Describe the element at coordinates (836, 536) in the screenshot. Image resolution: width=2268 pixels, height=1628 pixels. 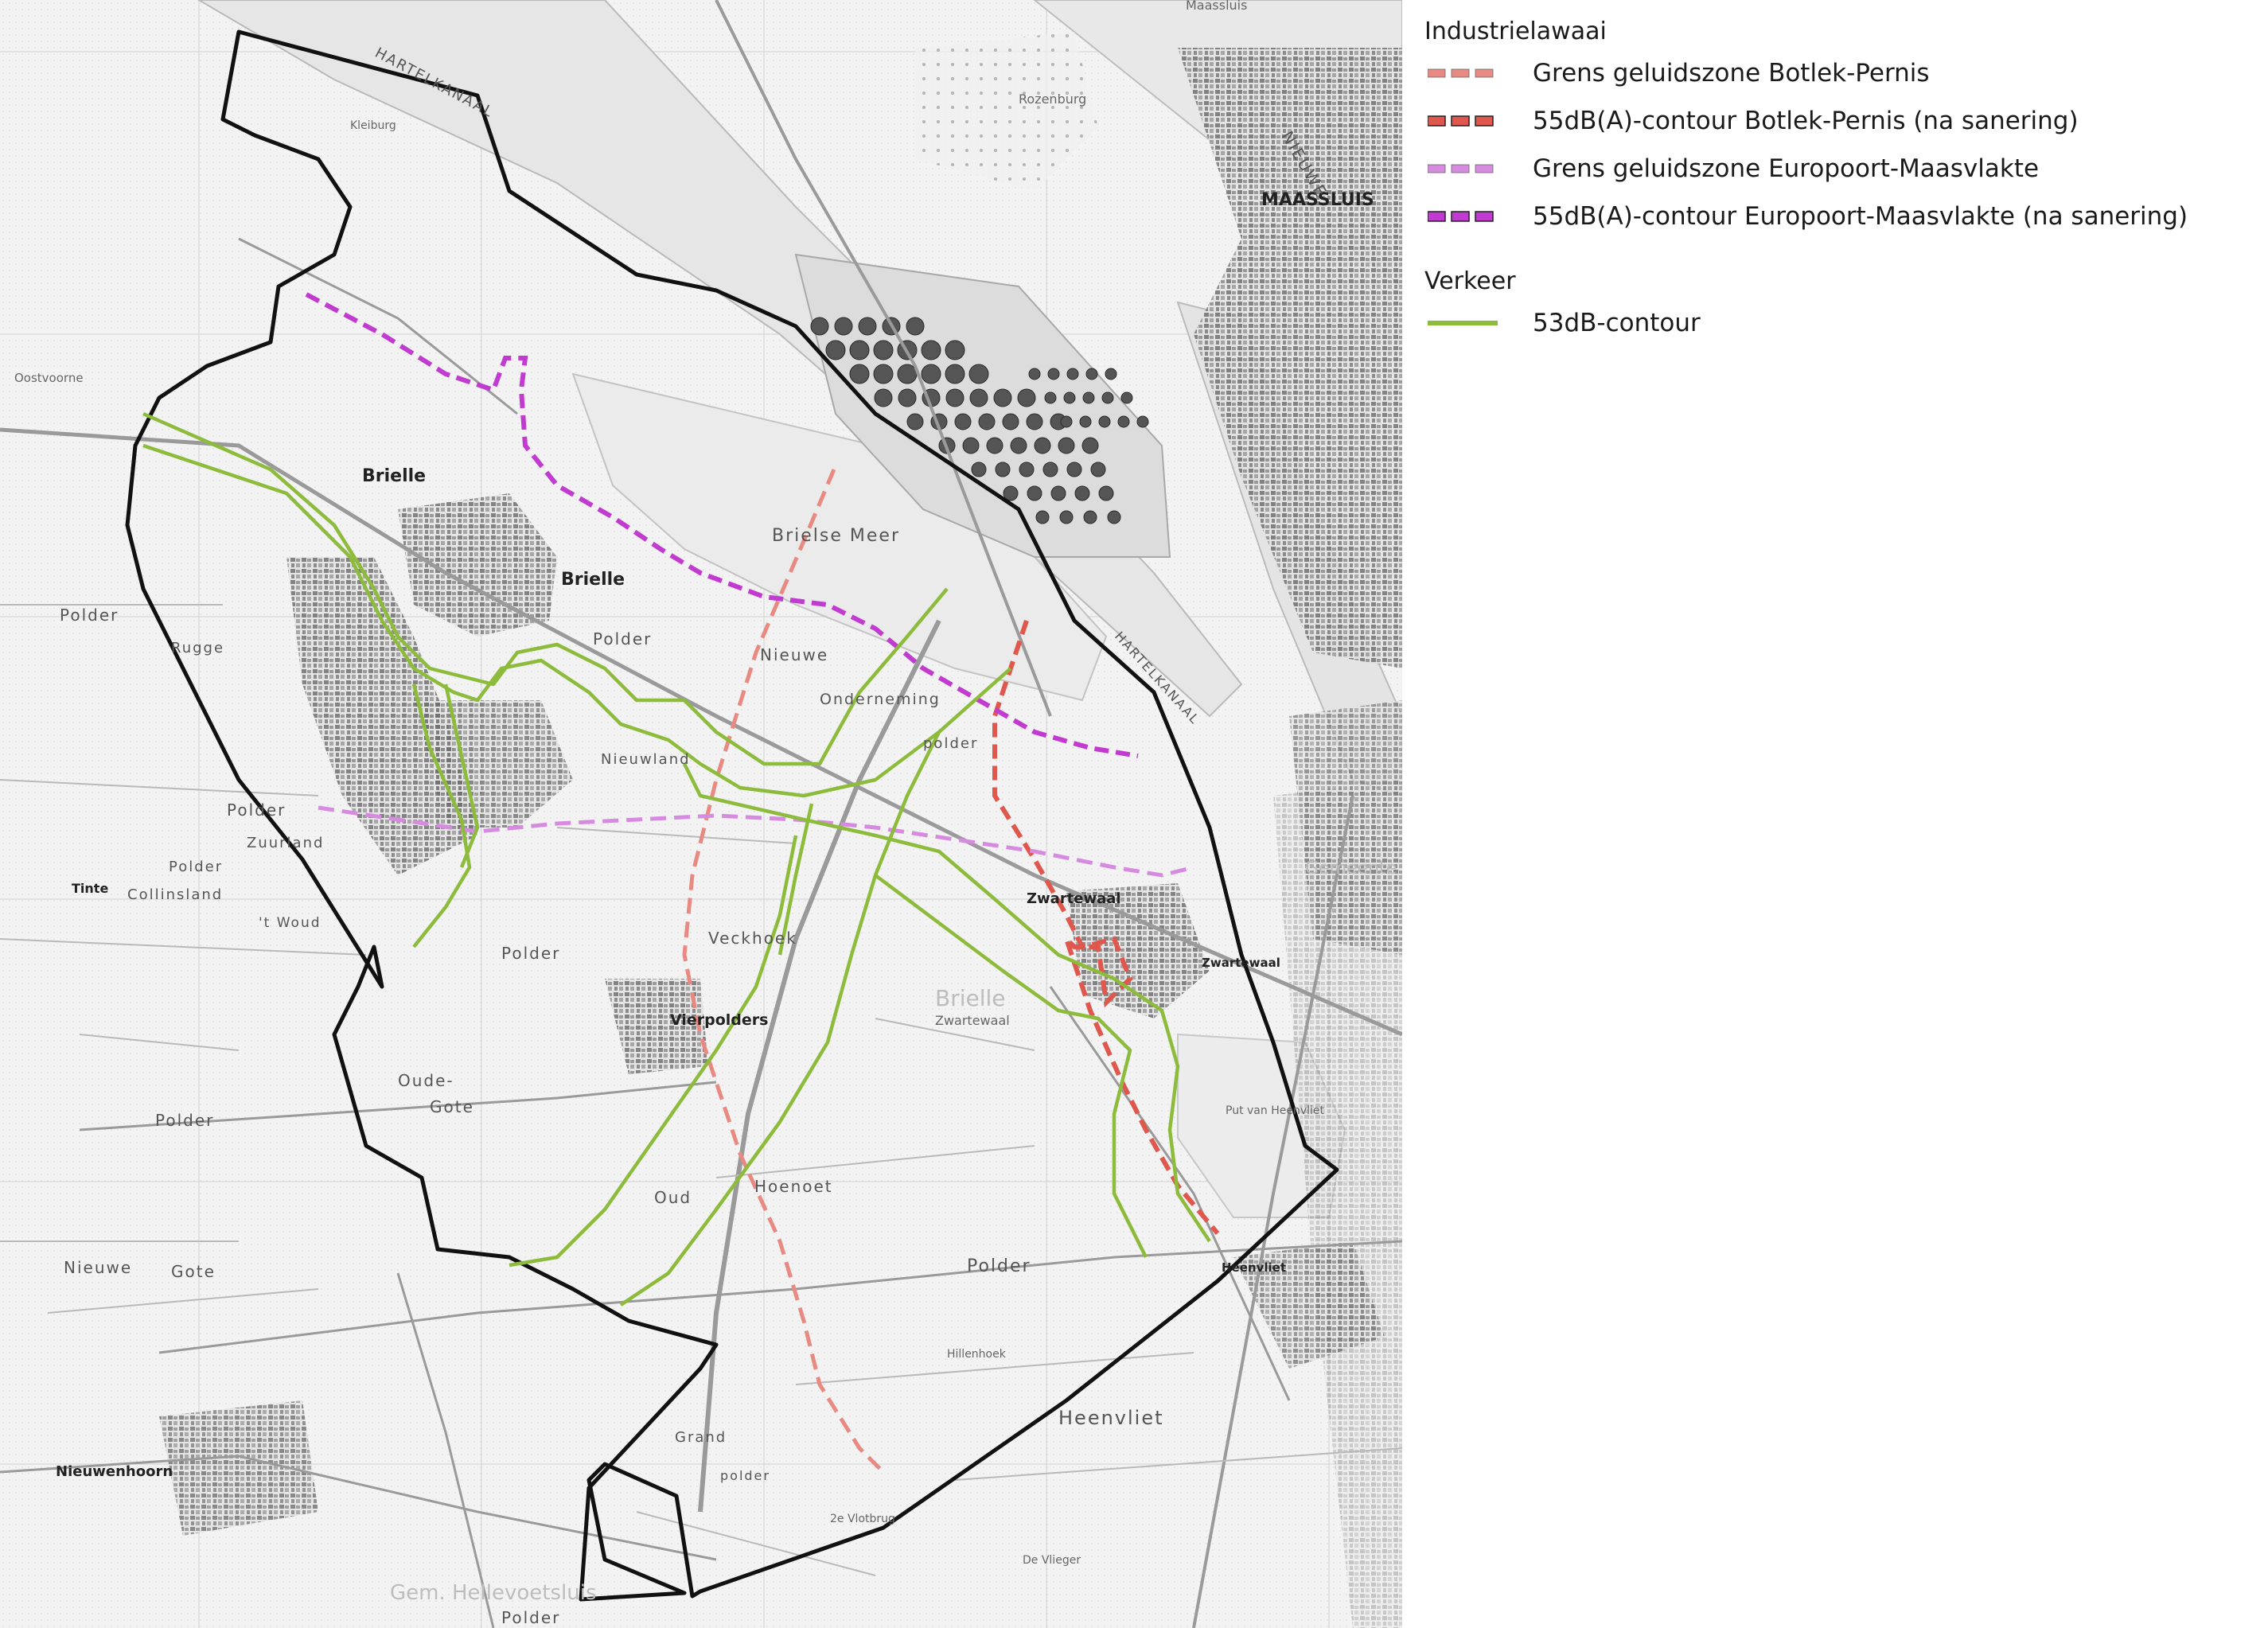
I see `area-brielse-meer: Brielse Meer` at that location.